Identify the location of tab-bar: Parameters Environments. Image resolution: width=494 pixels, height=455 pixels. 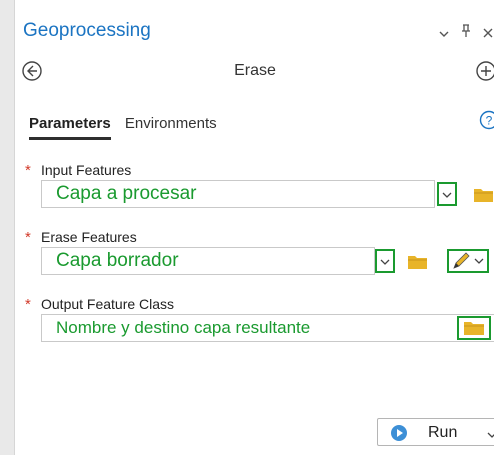
(128, 127).